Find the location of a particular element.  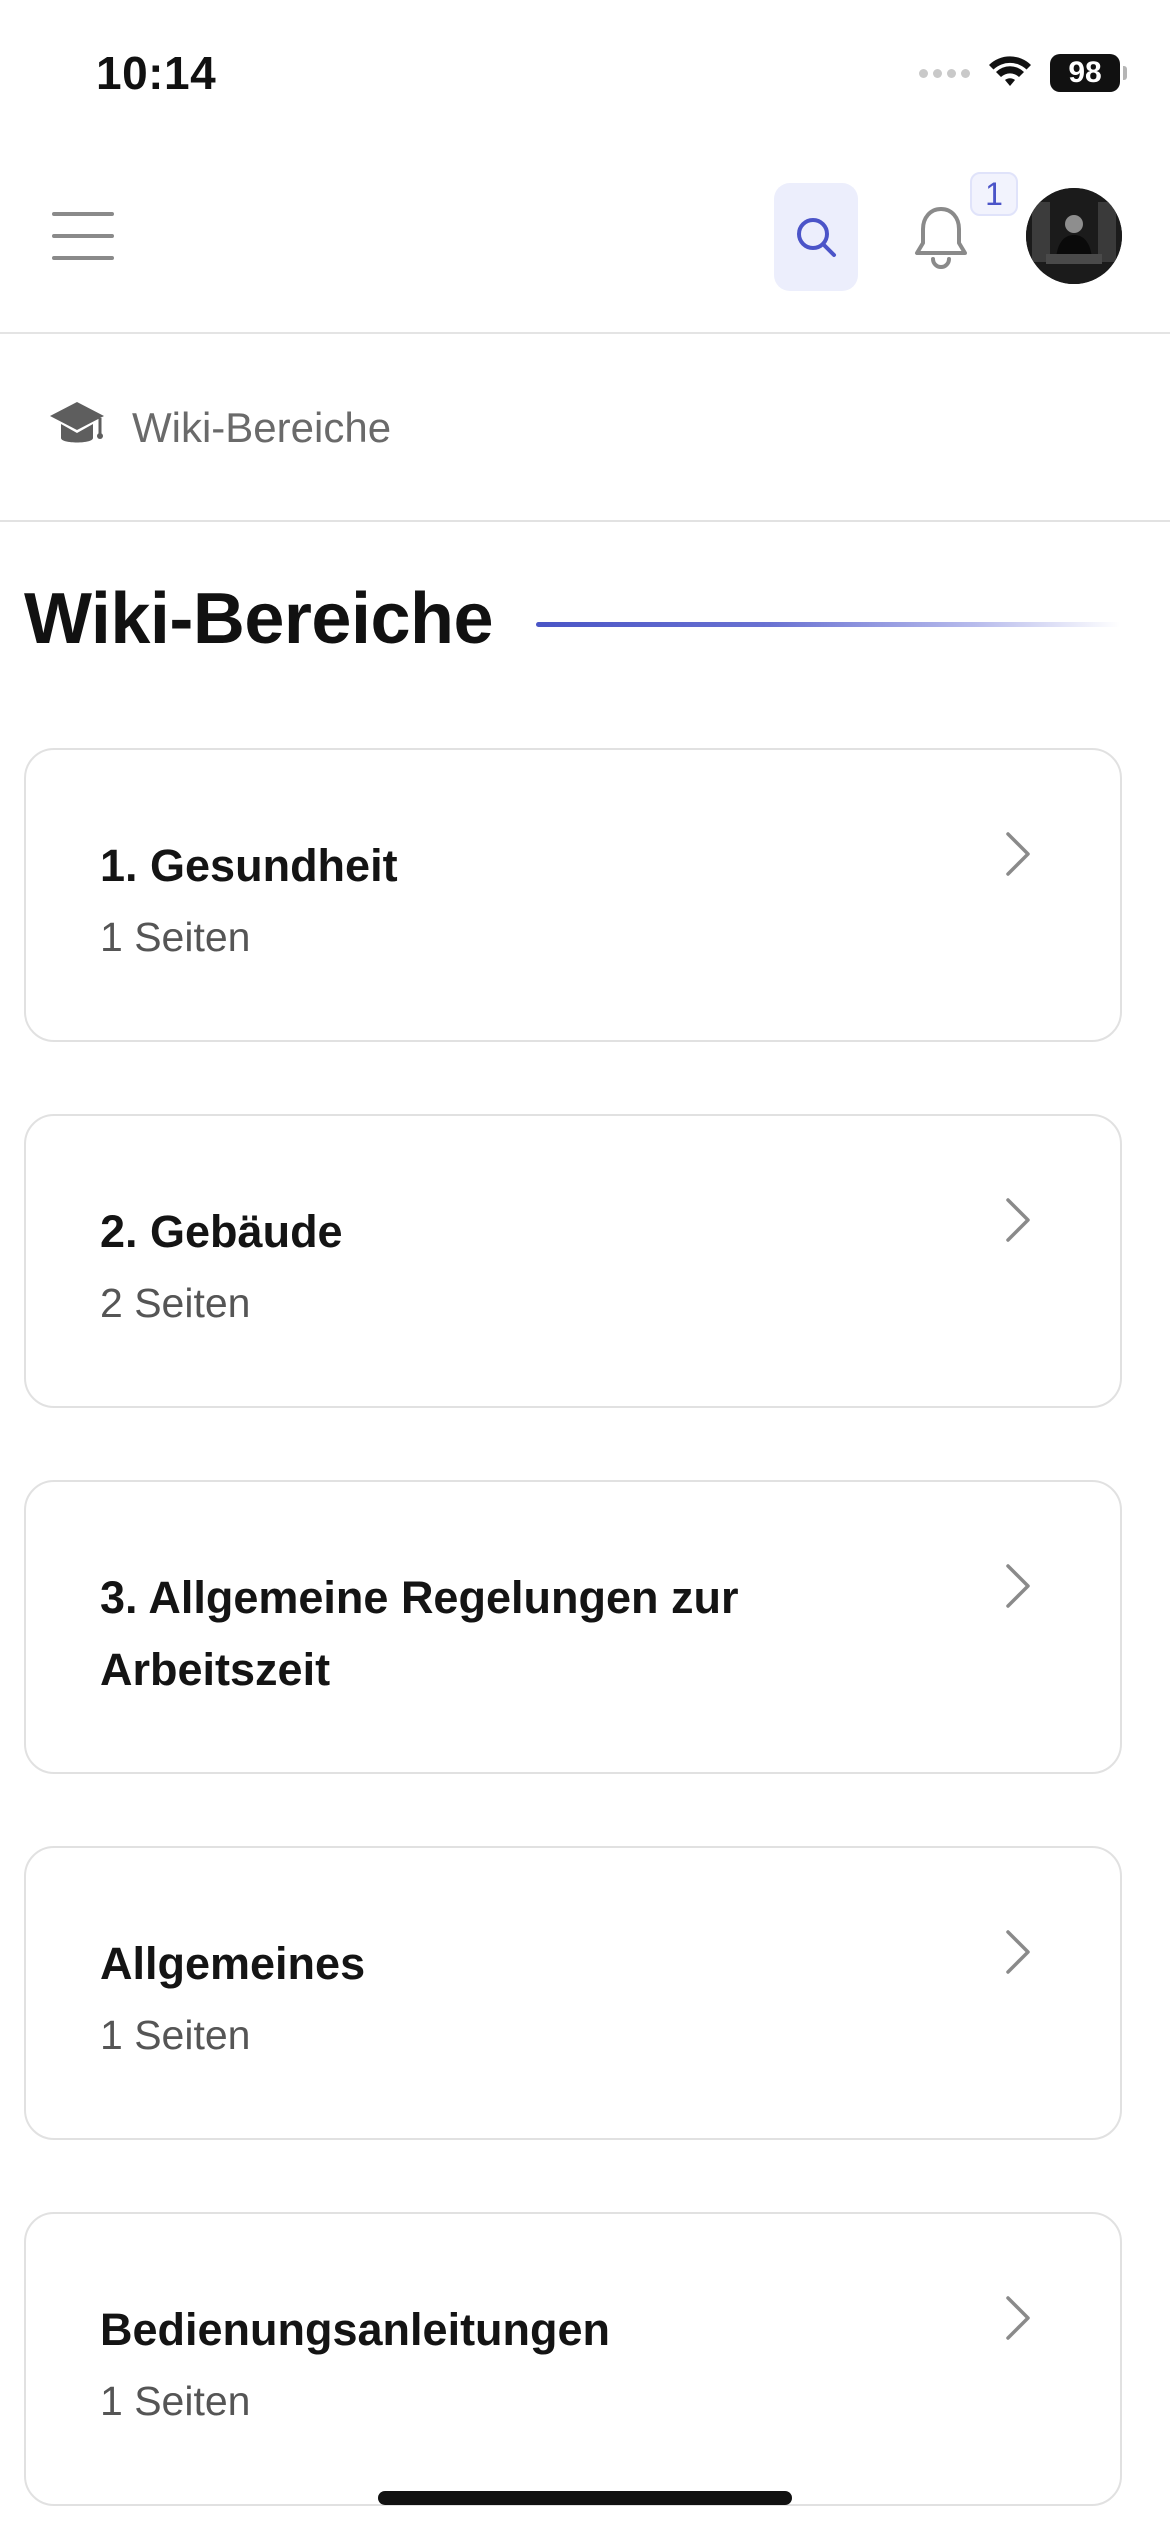

breadcrumb: Wiki-Bereiche is located at coordinates (585, 429).